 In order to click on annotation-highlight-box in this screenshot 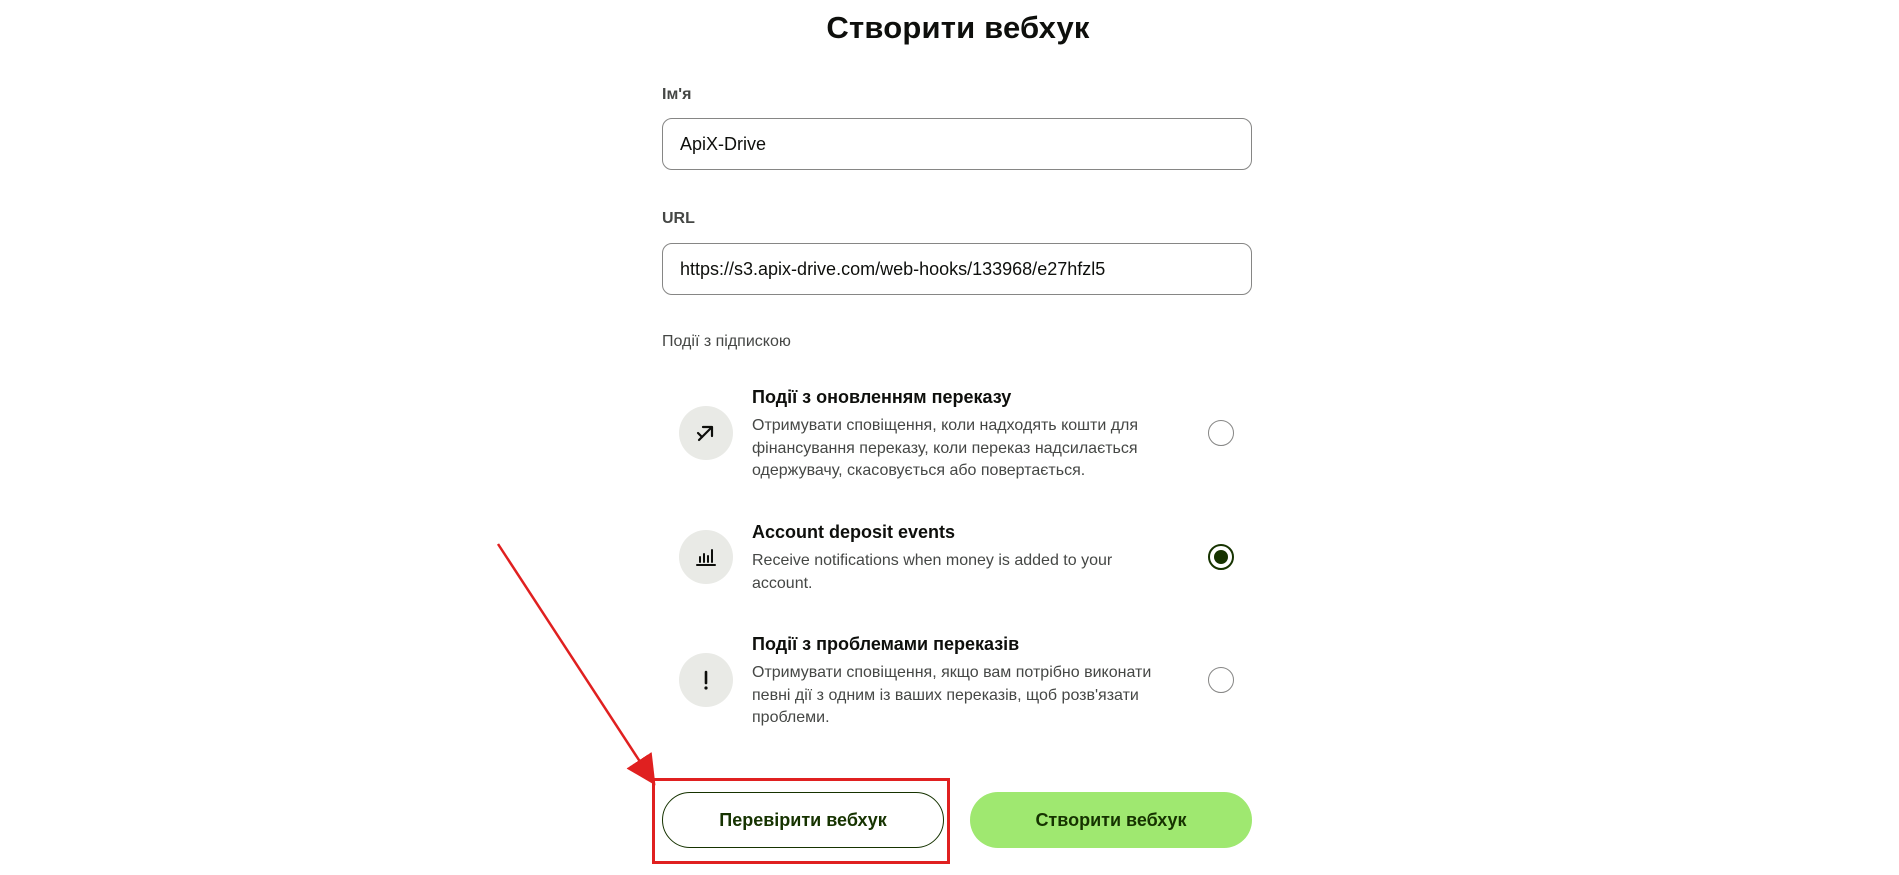, I will do `click(801, 821)`.